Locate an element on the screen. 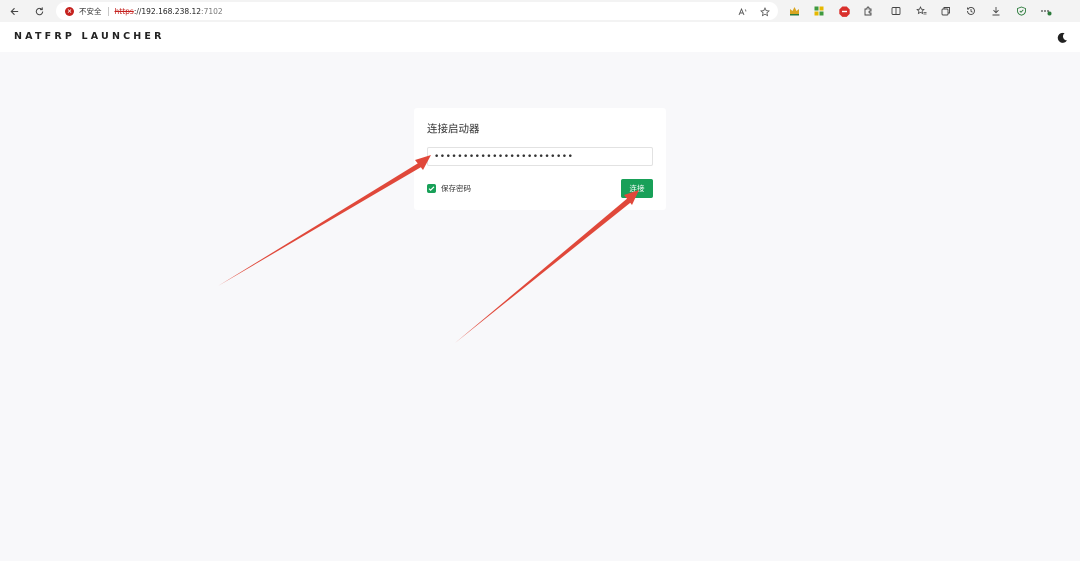 The height and width of the screenshot is (561, 1080). url-scheme: https is located at coordinates (124, 11).